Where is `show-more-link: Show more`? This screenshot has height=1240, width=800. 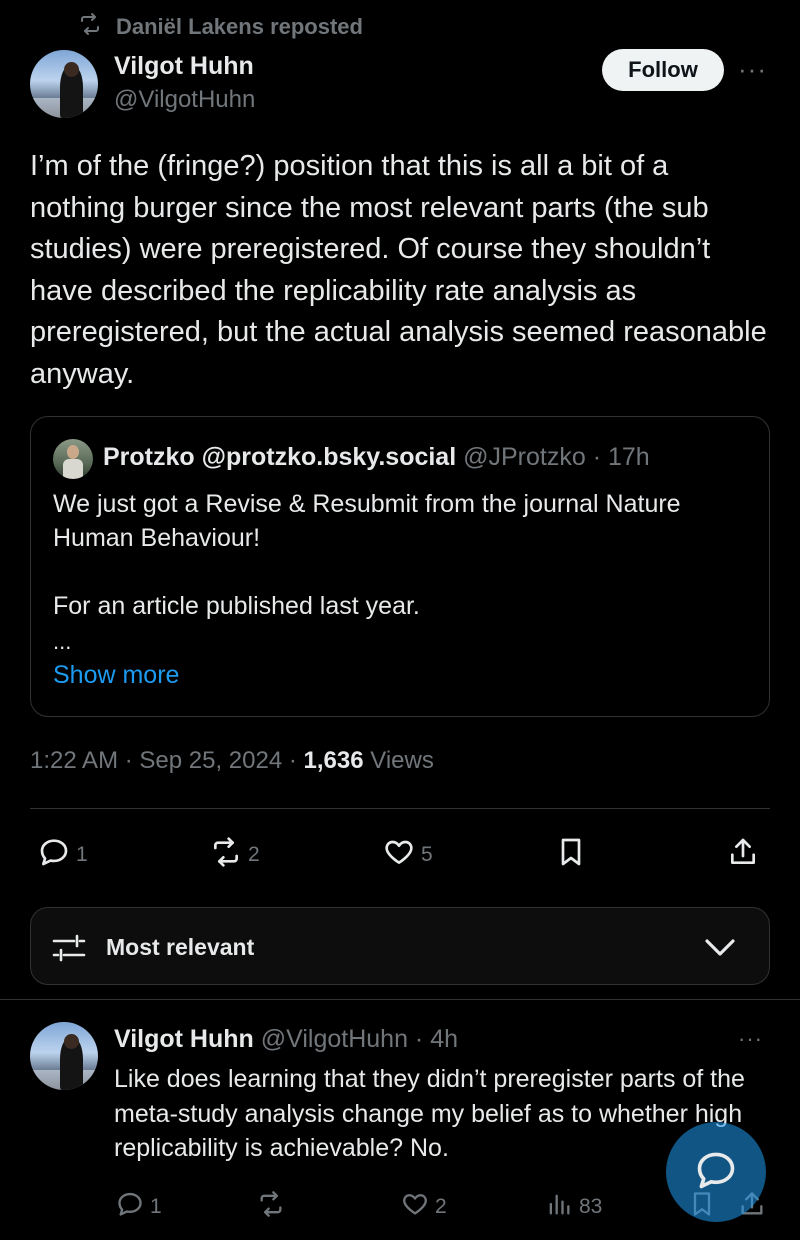 show-more-link: Show more is located at coordinates (116, 675).